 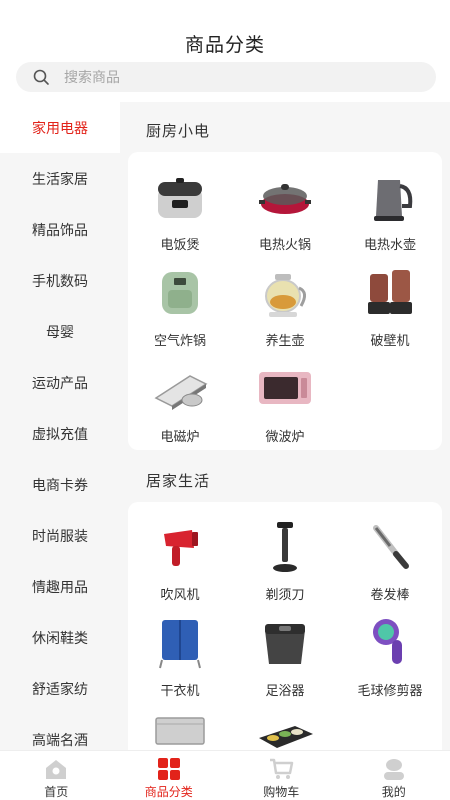 What do you see at coordinates (178, 131) in the screenshot?
I see `section-title: 厨房小电` at bounding box center [178, 131].